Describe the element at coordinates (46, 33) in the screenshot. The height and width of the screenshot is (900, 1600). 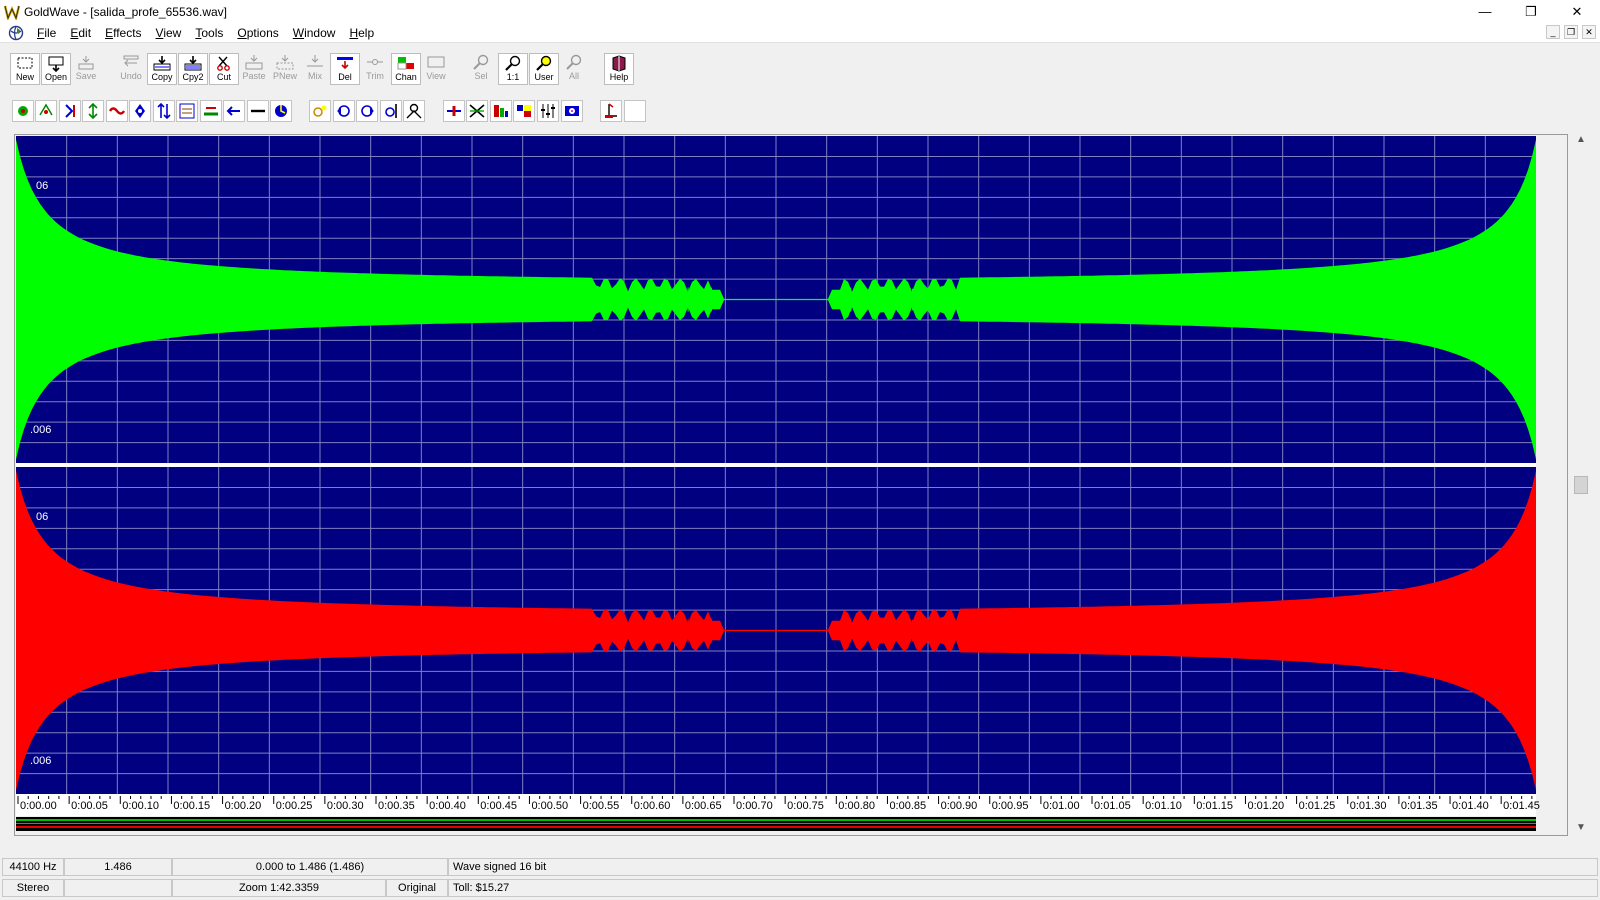
I see `menu-file: File` at that location.